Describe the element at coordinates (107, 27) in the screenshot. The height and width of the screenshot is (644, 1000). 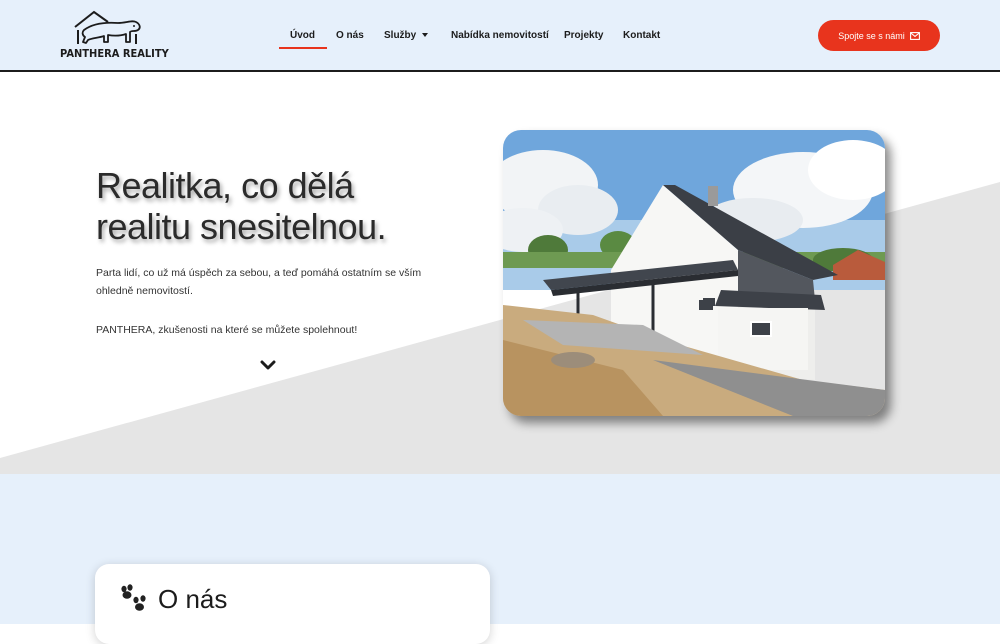
I see `panther-house-logo-icon` at that location.